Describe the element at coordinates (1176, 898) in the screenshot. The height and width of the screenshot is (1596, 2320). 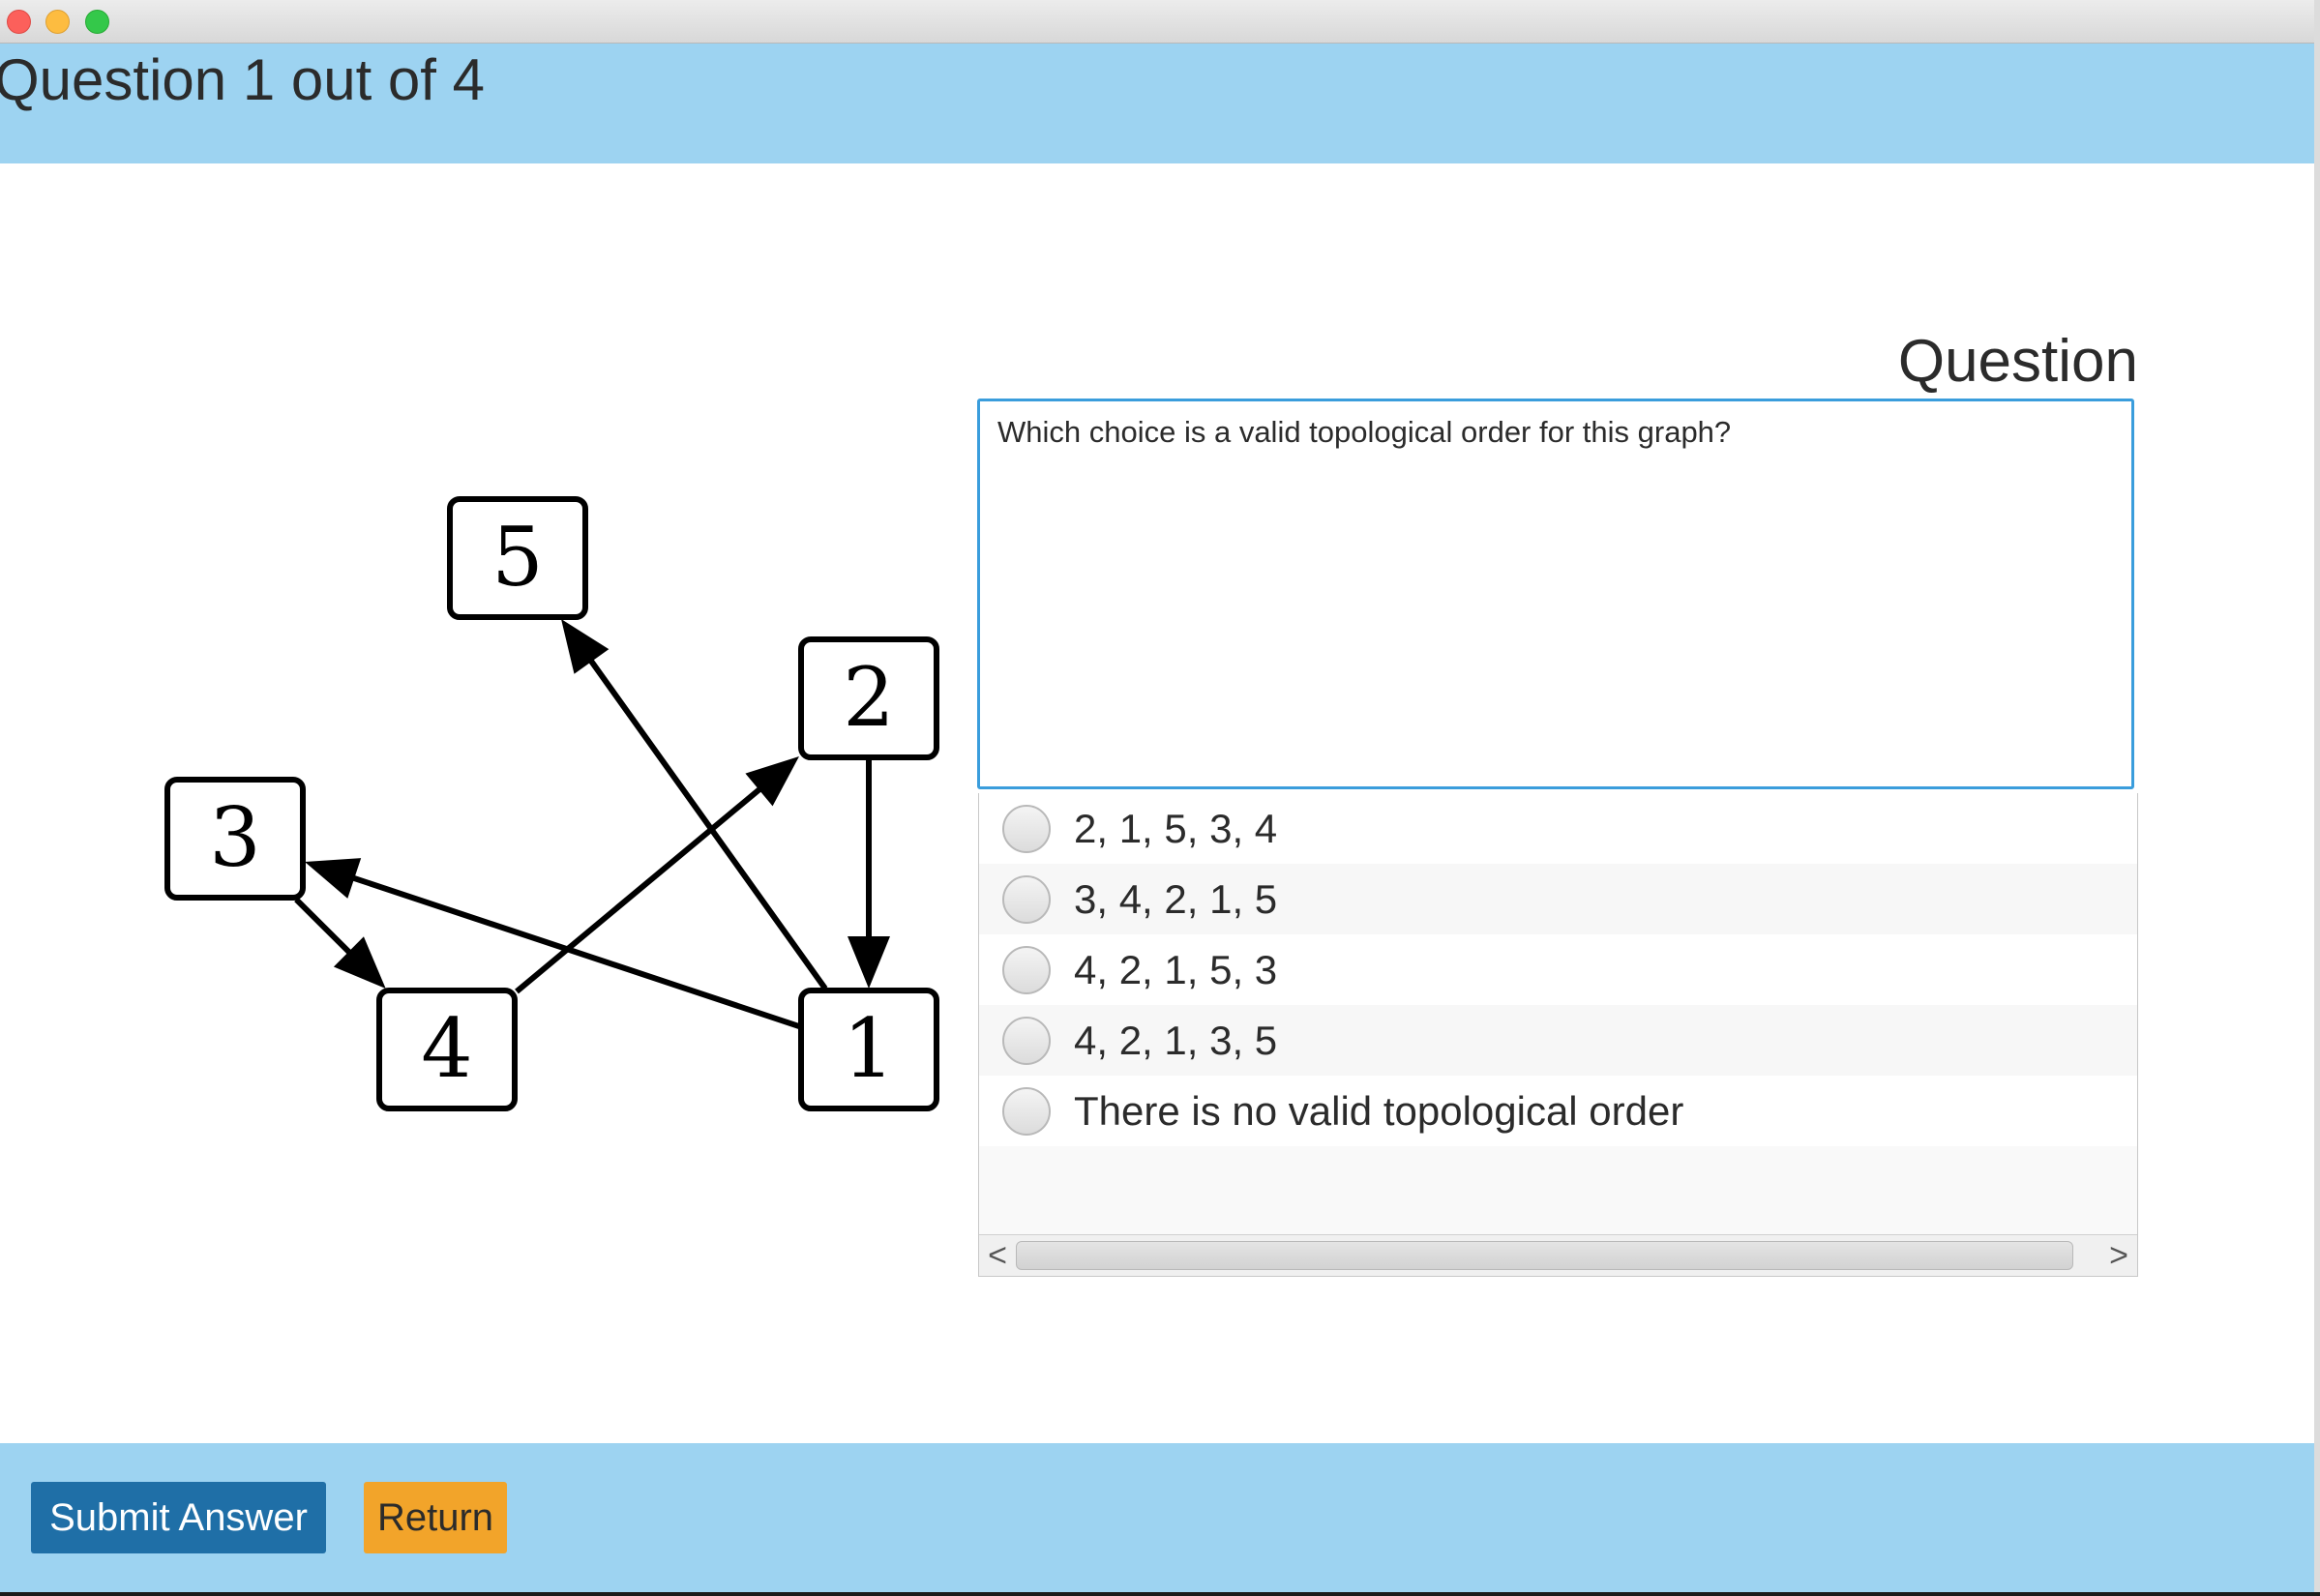
I see `choice-label-2: 3, 4, 2, 1, 5` at that location.